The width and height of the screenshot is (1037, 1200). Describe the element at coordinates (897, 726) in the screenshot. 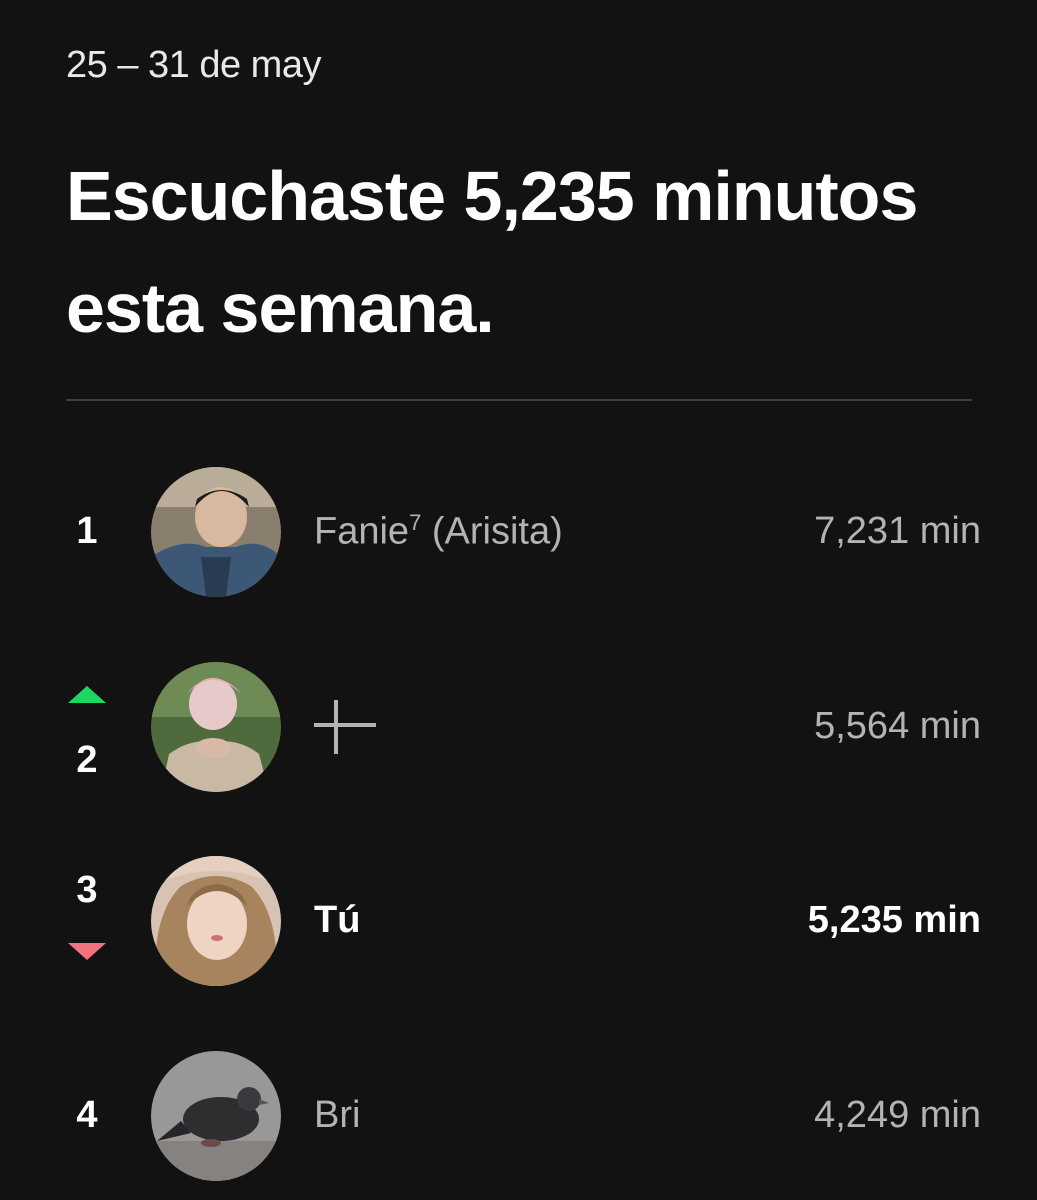

I see `listening-minutes: 5,564 min` at that location.